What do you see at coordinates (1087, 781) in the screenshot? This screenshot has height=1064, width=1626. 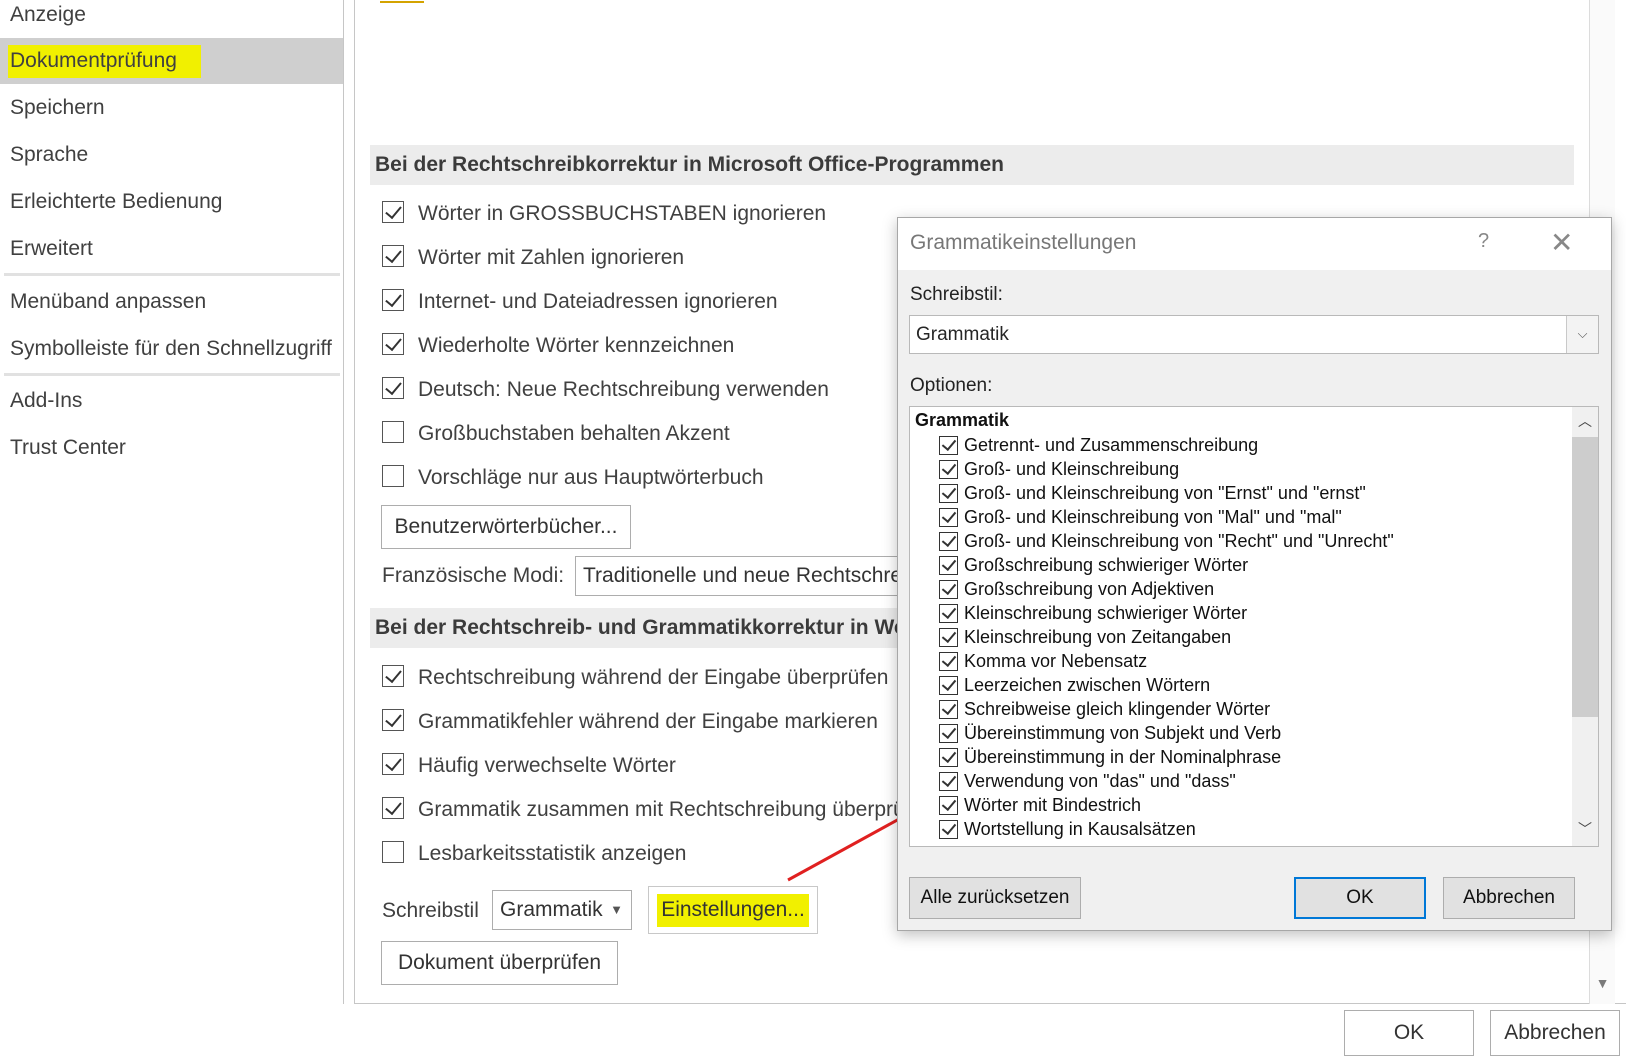 I see `list-item: Verwendung von "das" und "dass"` at bounding box center [1087, 781].